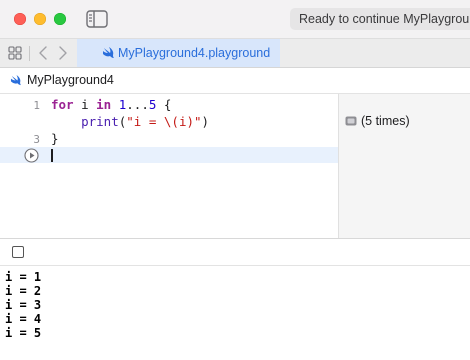 Image resolution: width=470 pixels, height=360 pixels. I want to click on tab-playground: MyPlayground4.playground, so click(178, 53).